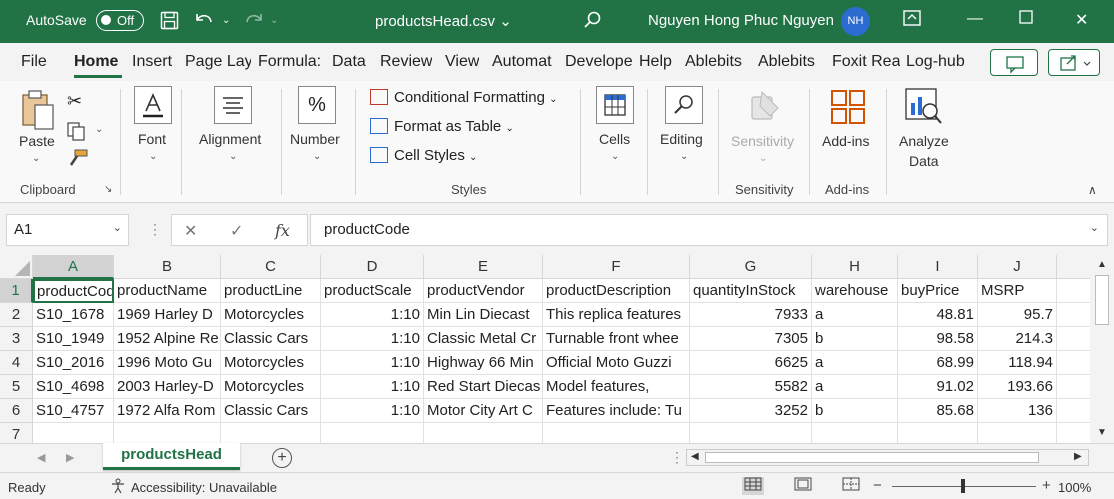 Image resolution: width=1114 pixels, height=499 pixels. I want to click on cell-h5: a, so click(855, 387).